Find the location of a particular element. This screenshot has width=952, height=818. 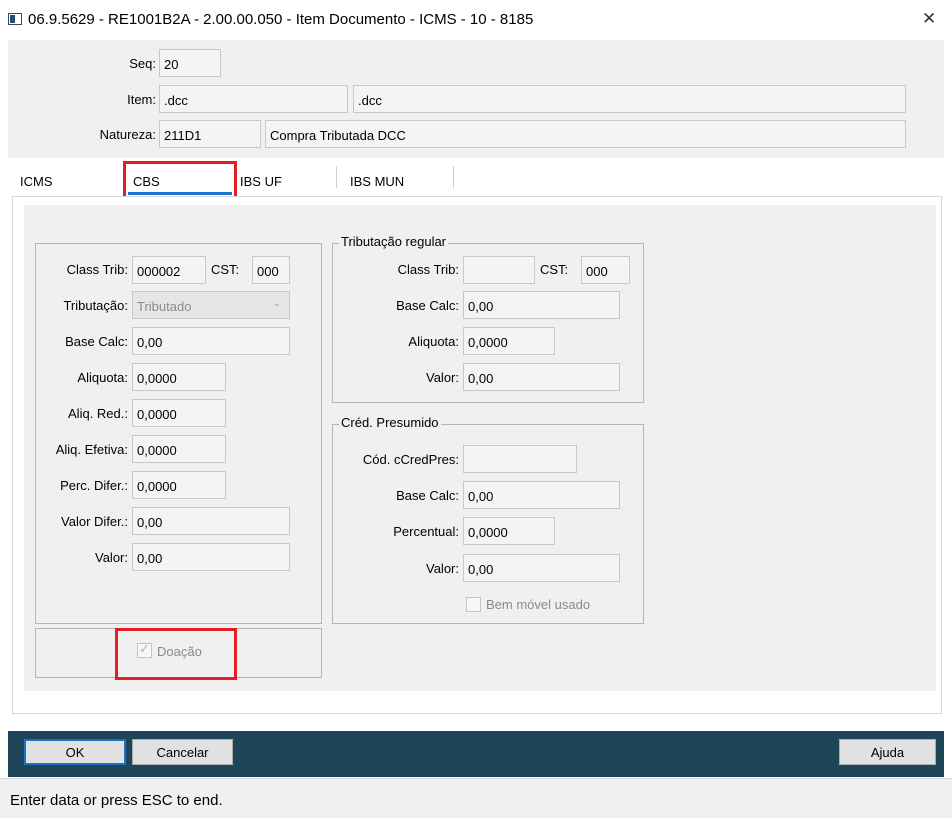

ok-button: OK is located at coordinates (75, 752).